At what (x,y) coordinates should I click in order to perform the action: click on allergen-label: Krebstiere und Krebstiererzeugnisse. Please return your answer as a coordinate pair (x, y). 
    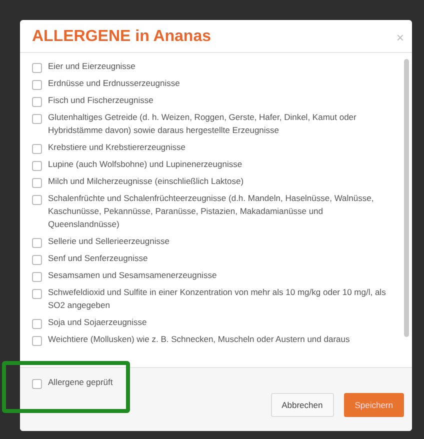
    Looking at the image, I should click on (117, 147).